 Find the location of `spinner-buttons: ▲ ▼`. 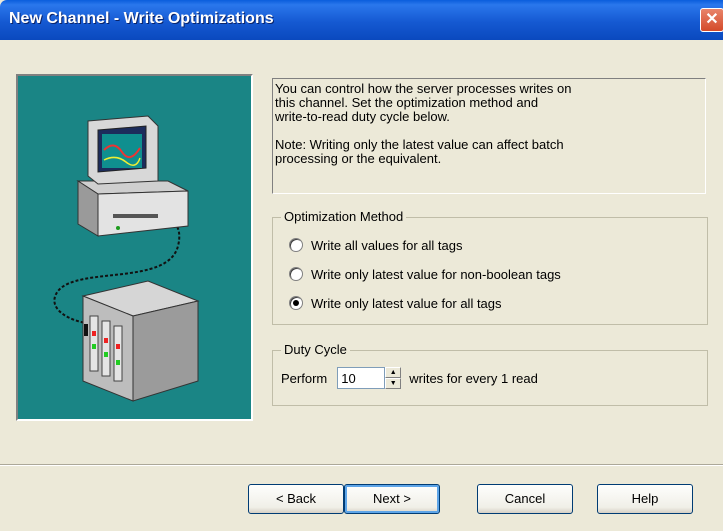

spinner-buttons: ▲ ▼ is located at coordinates (393, 378).